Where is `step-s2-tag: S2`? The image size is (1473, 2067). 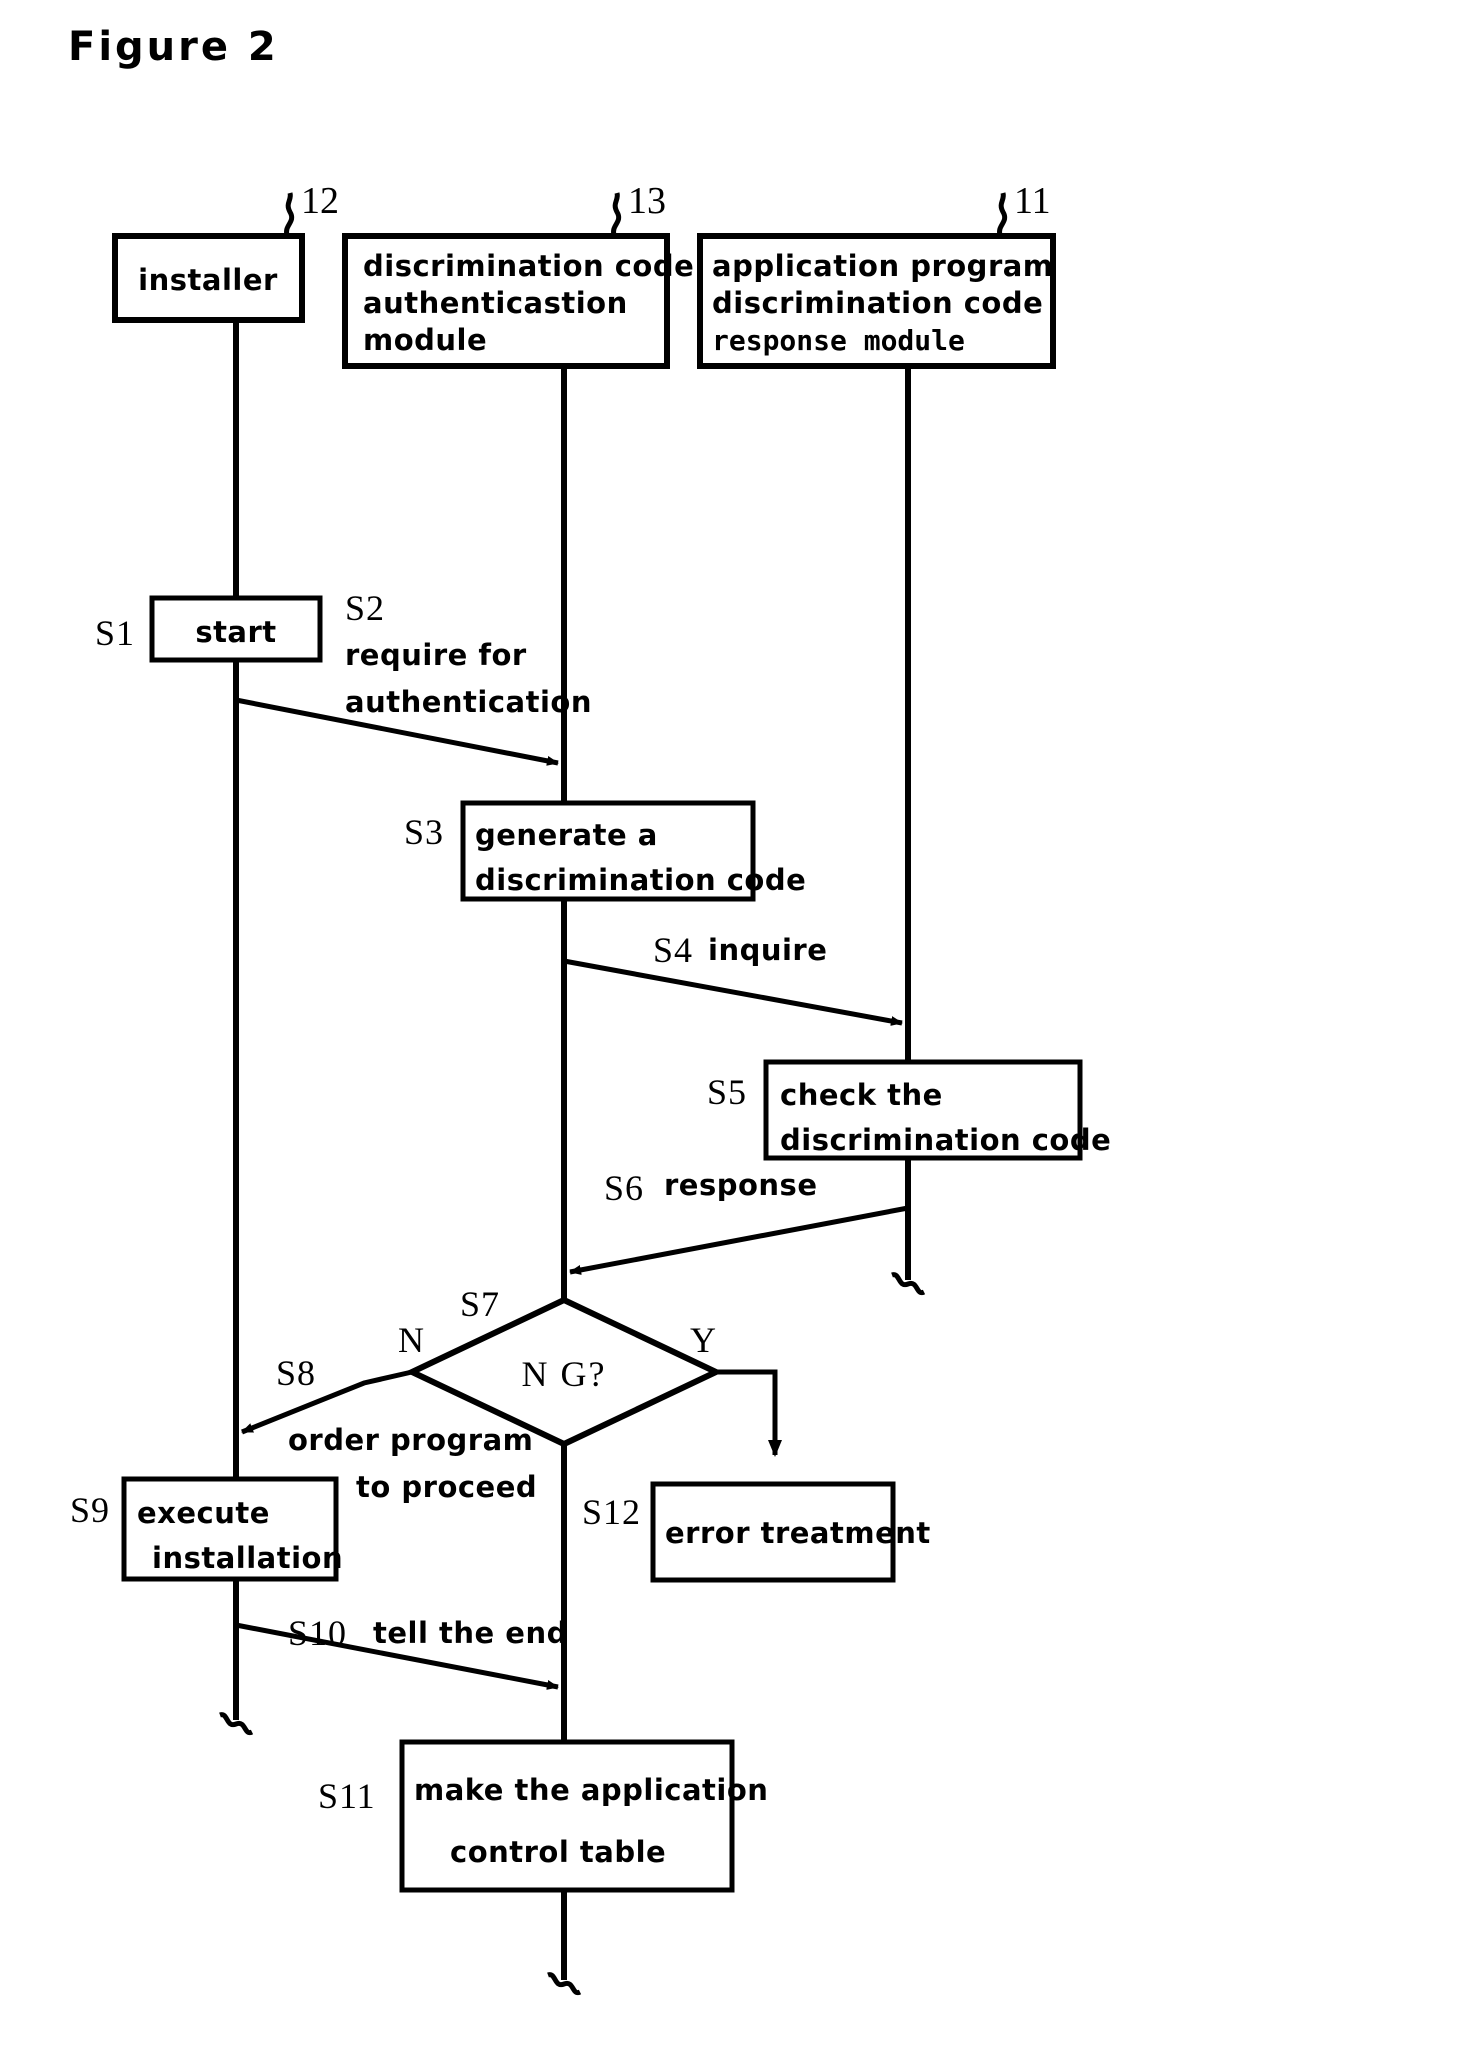
step-s2-tag: S2 is located at coordinates (365, 608).